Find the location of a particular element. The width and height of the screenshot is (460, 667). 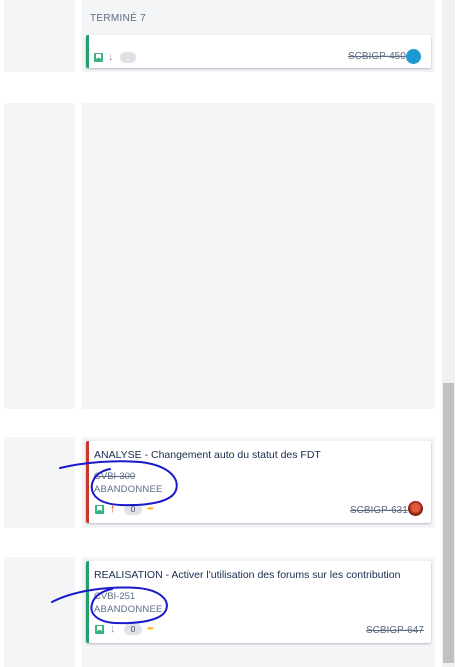

annotation-scribble is located at coordinates (114, 542).